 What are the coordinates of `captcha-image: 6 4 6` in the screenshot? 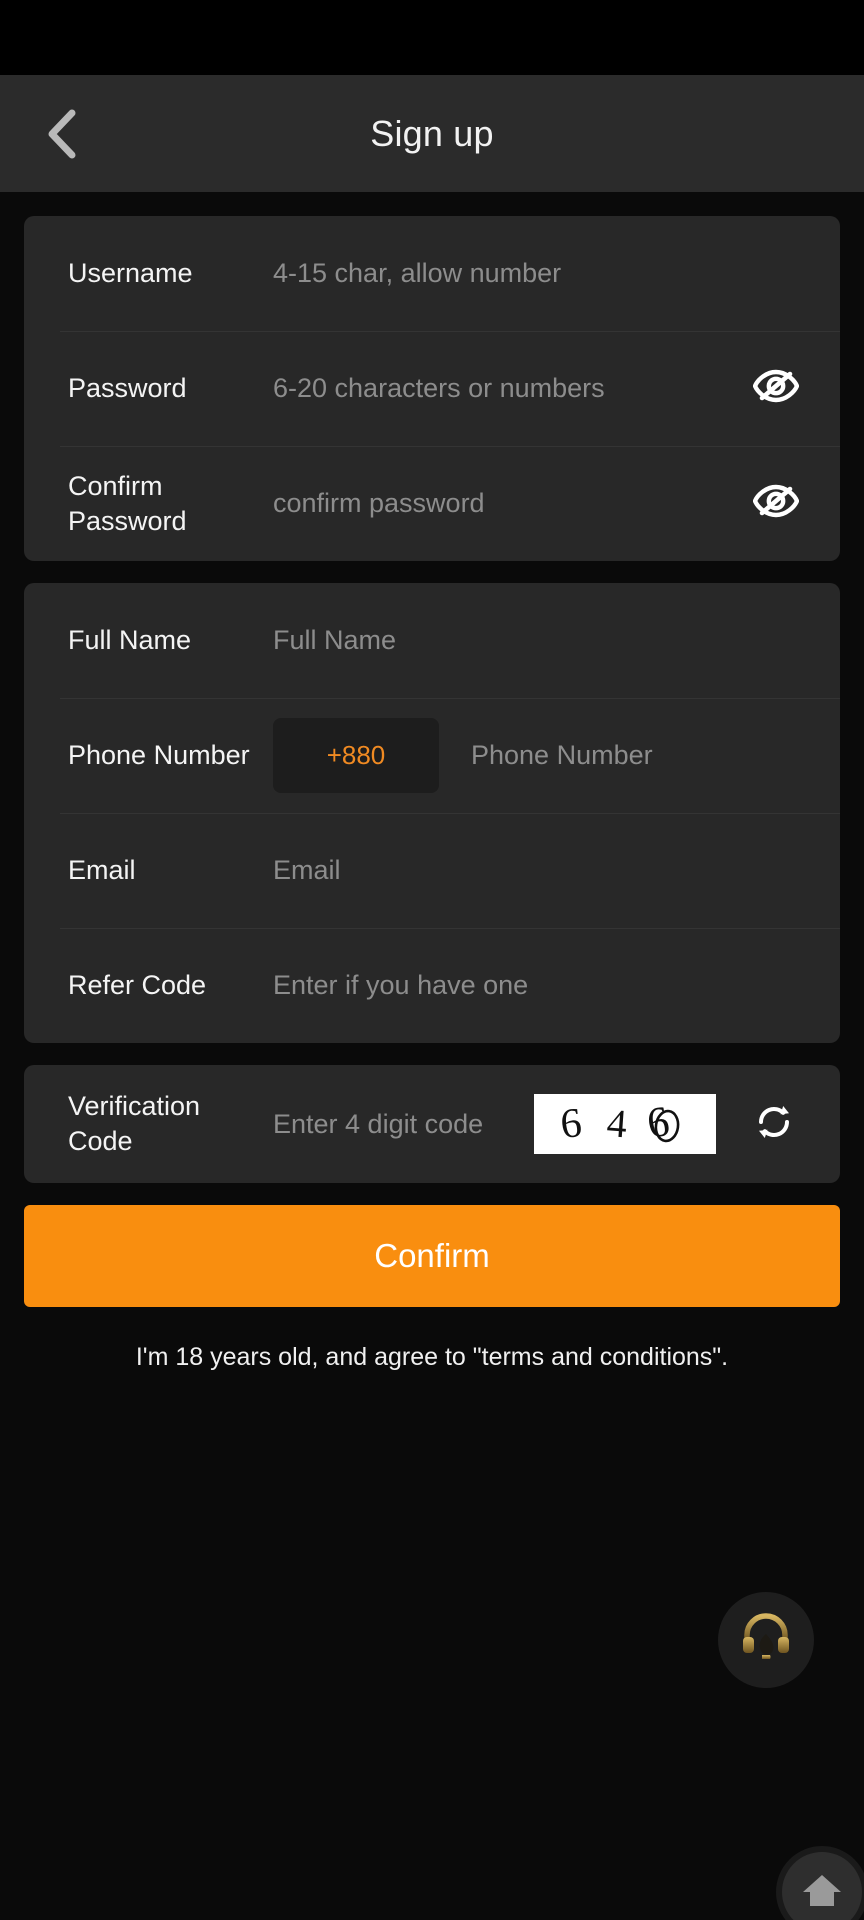 It's located at (625, 1124).